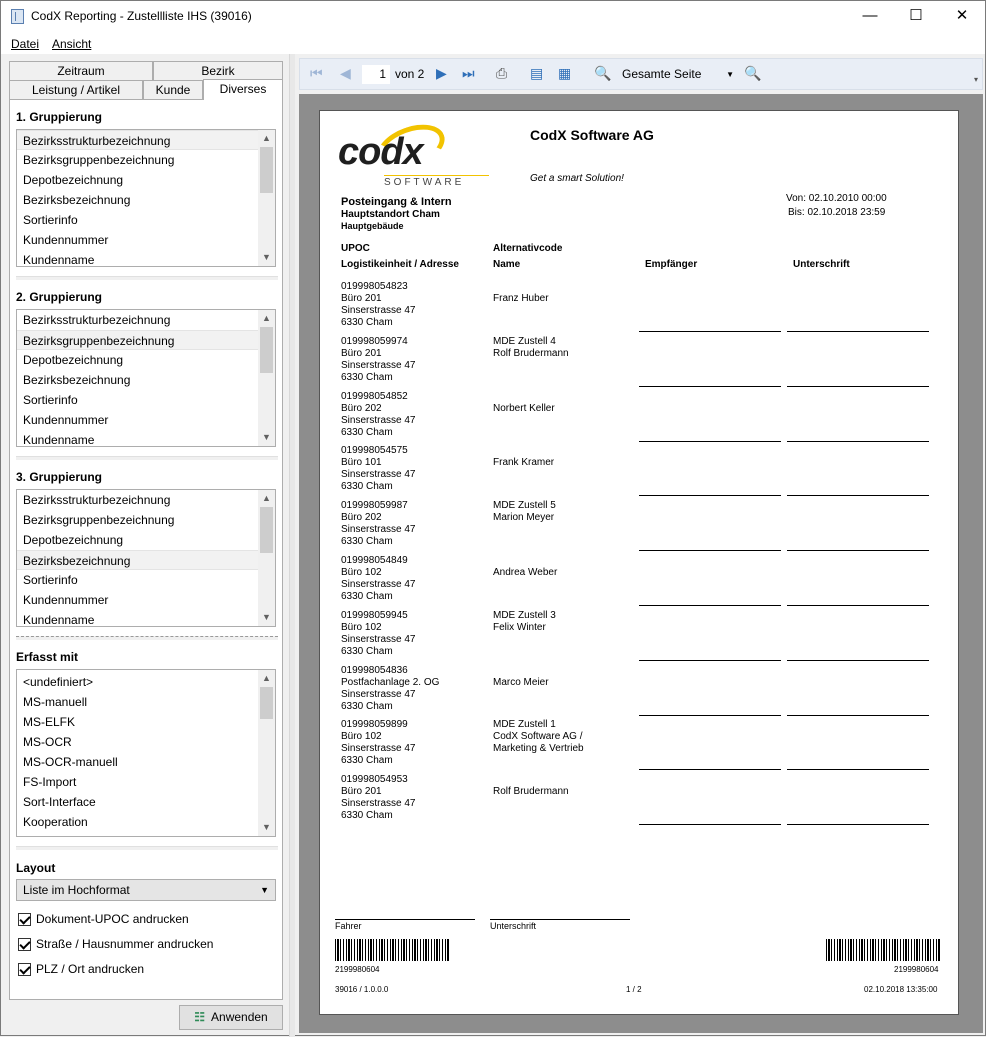 This screenshot has height=1037, width=986. Describe the element at coordinates (916, 16) in the screenshot. I see `maximize-button: ☐` at that location.